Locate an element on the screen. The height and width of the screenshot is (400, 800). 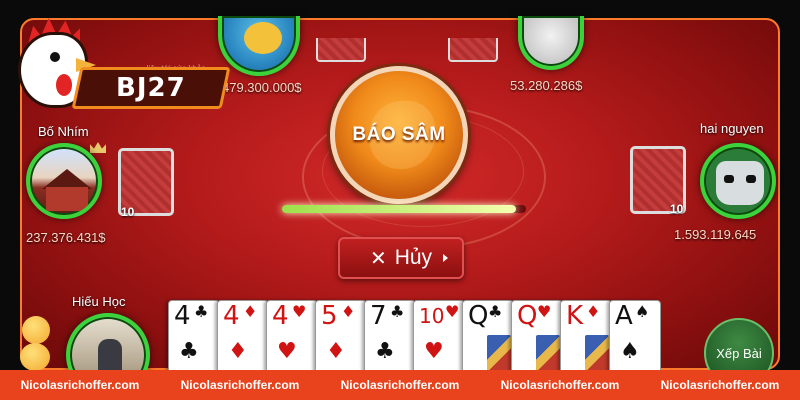
brand-logo: BJ27 is located at coordinates (118, 67).